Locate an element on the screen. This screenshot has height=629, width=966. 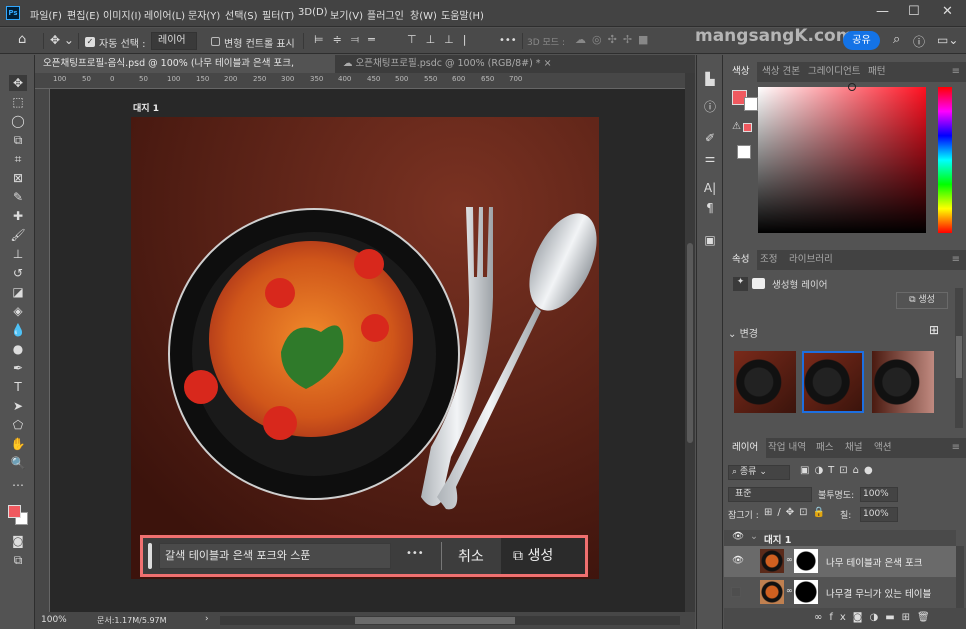
workspace-icon: ▭⌄ is located at coordinates (947, 40).